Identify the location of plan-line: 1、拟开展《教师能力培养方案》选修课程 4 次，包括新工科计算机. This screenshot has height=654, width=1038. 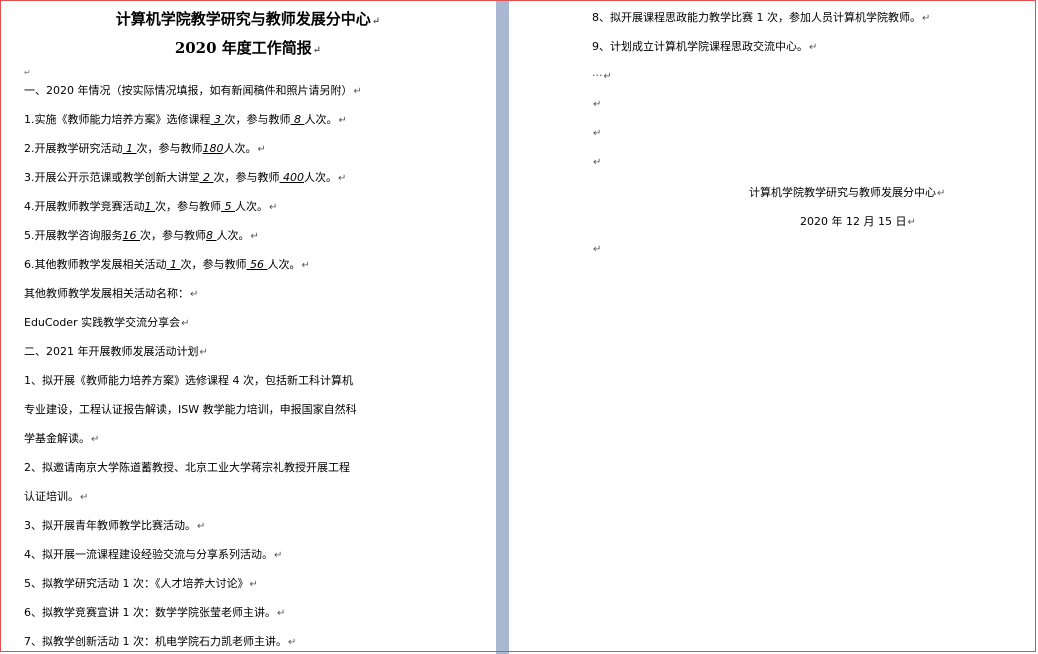
(188, 380).